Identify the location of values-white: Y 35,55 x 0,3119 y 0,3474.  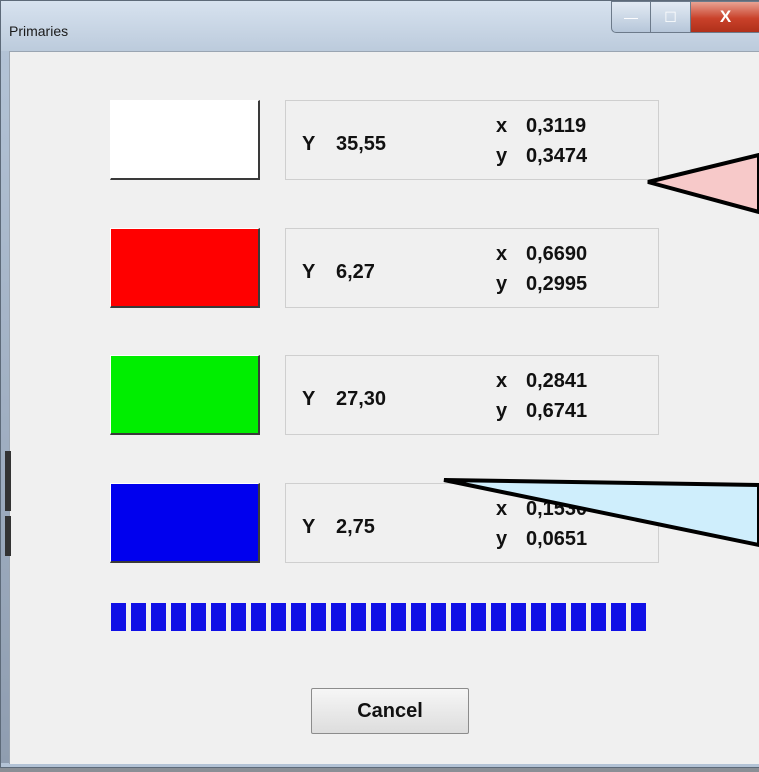
(472, 140).